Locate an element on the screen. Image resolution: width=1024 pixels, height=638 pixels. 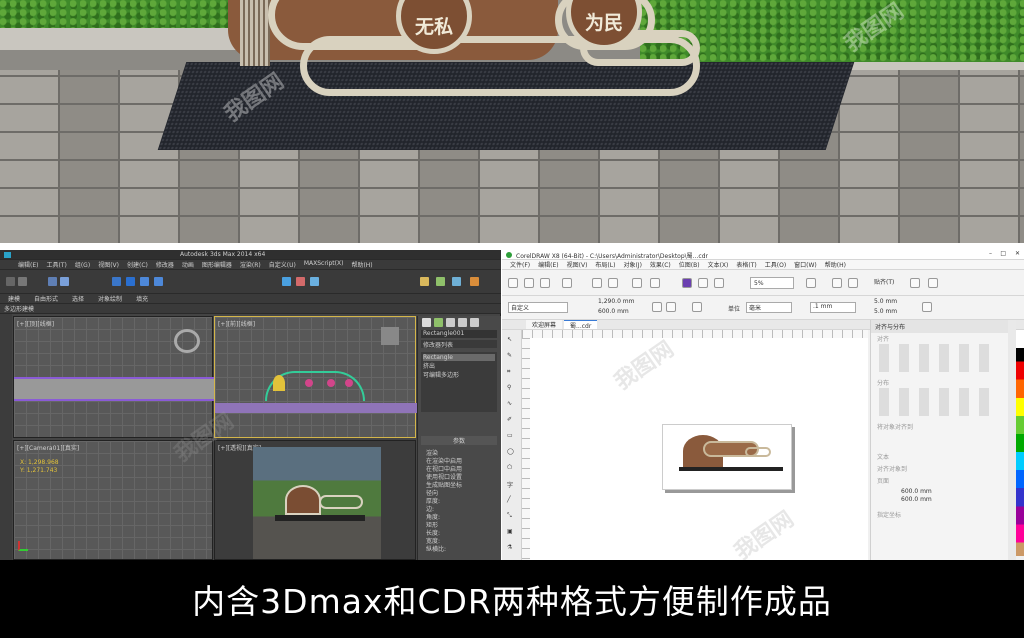
select-icon is located at coordinates (116, 281).